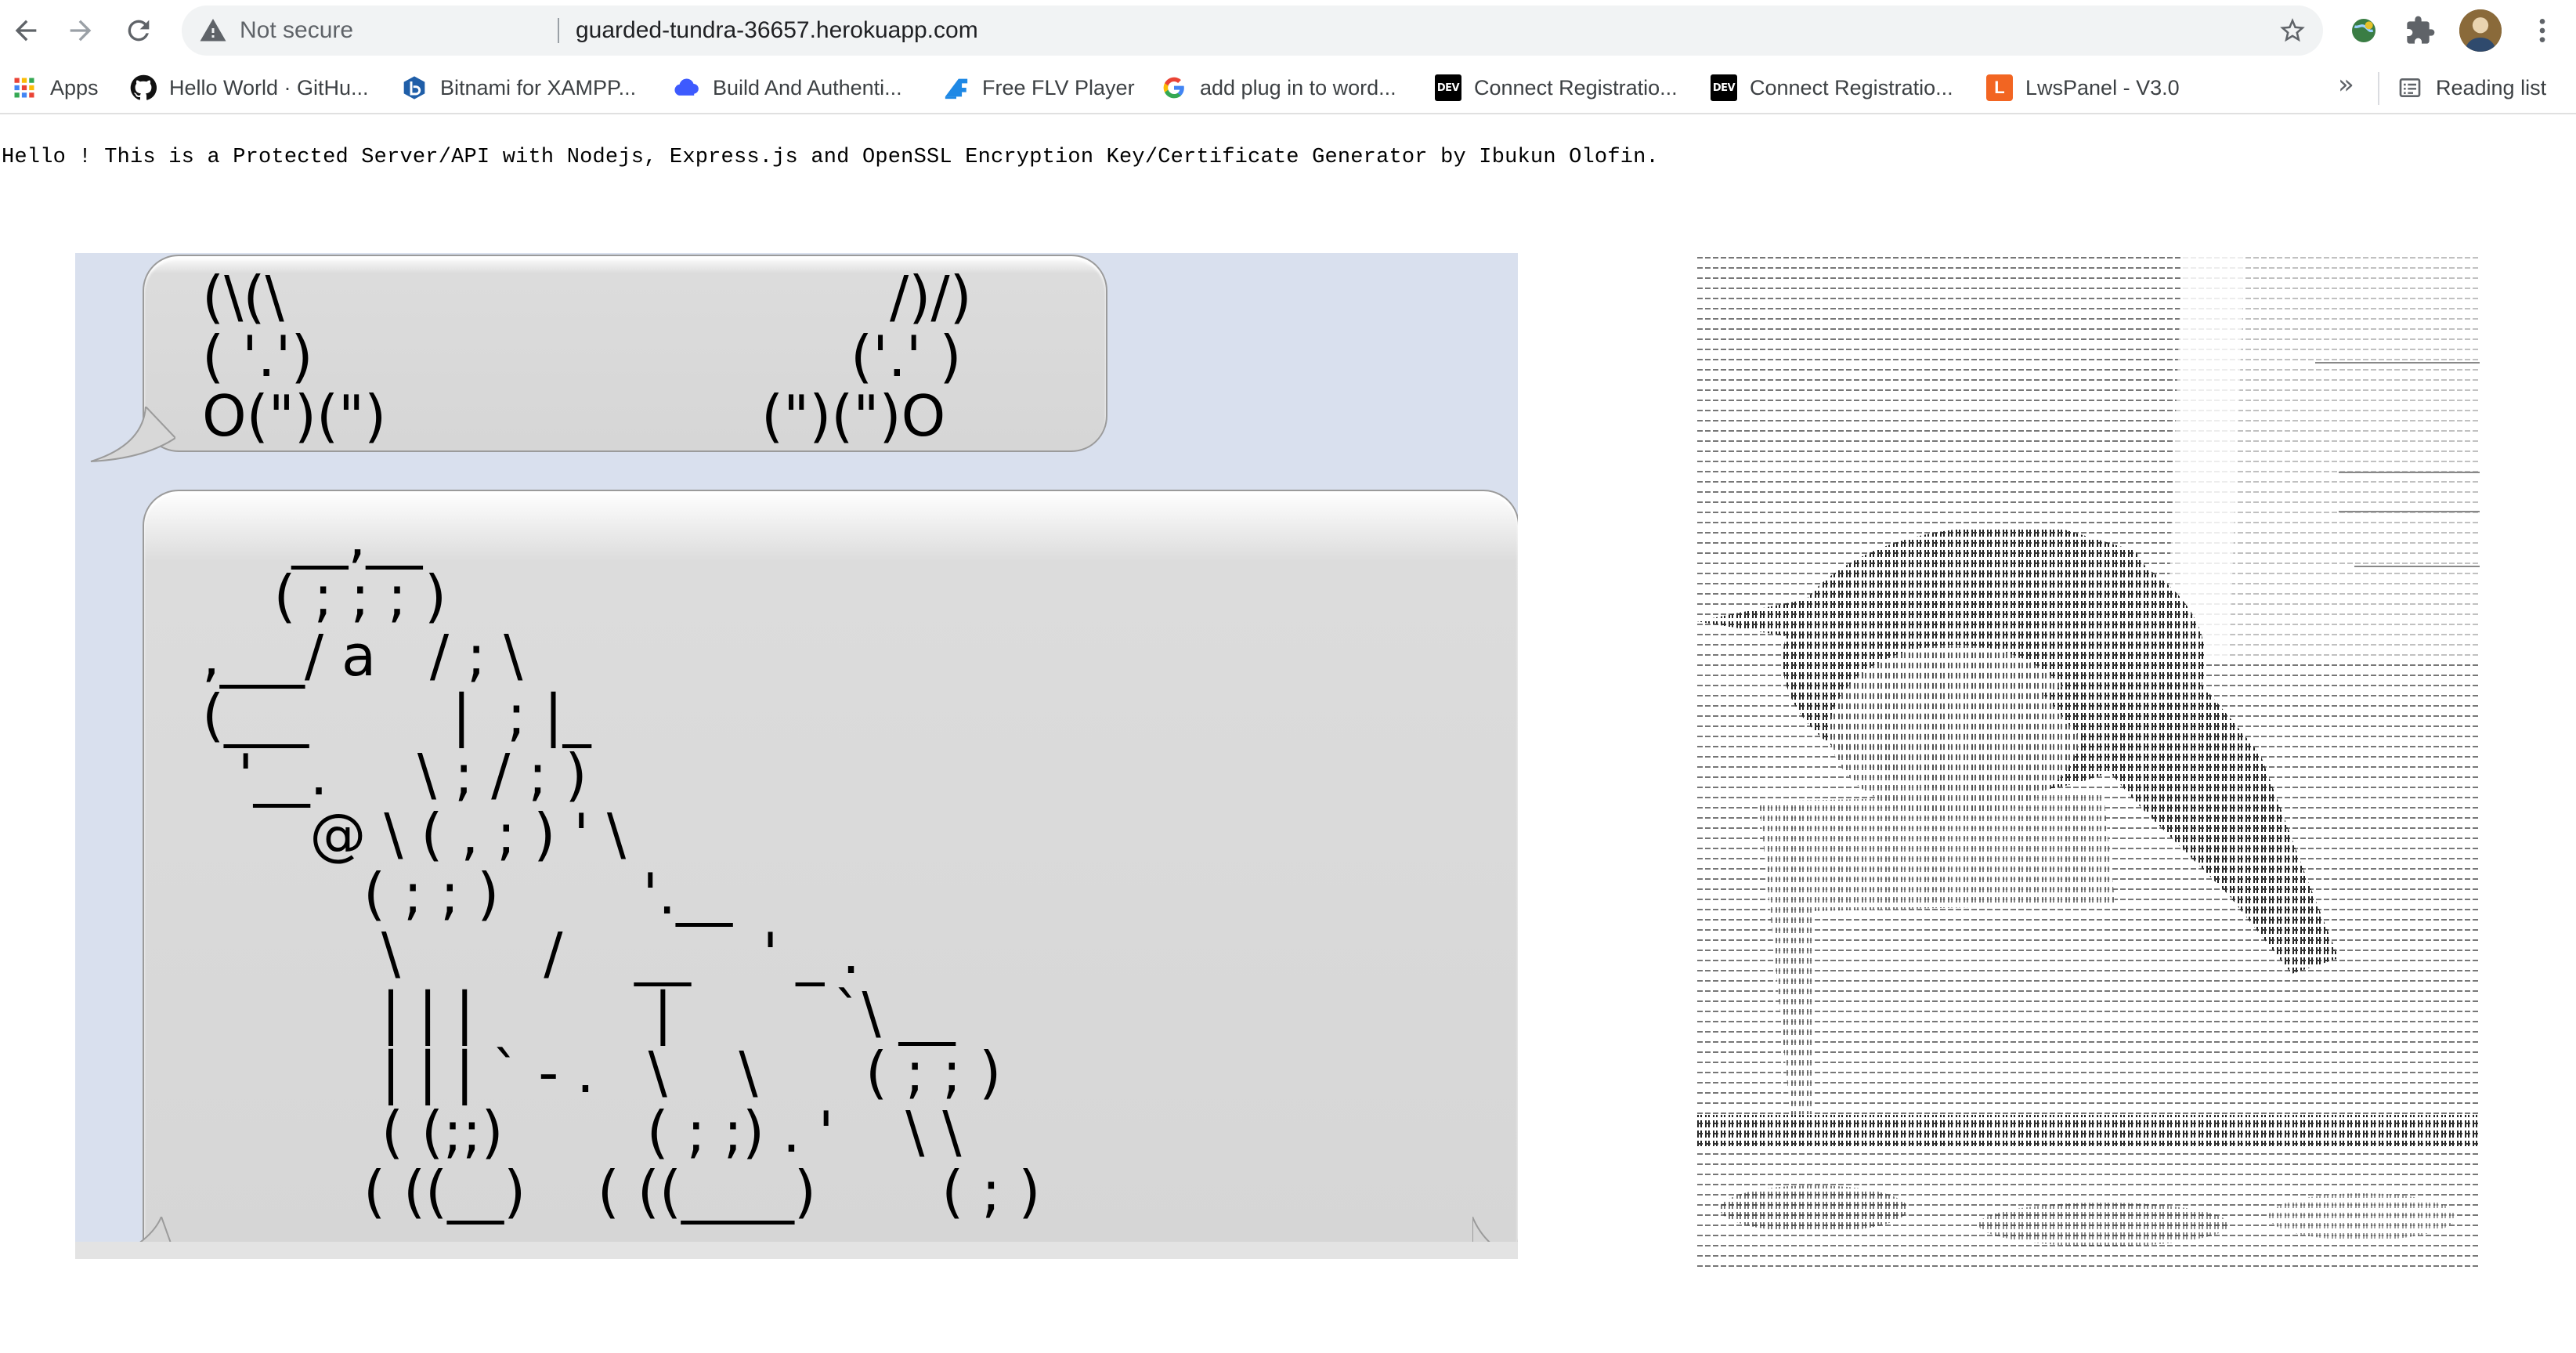  Describe the element at coordinates (531, 953) in the screenshot. I see `dog-line-8: \ / __ ' _ .` at that location.